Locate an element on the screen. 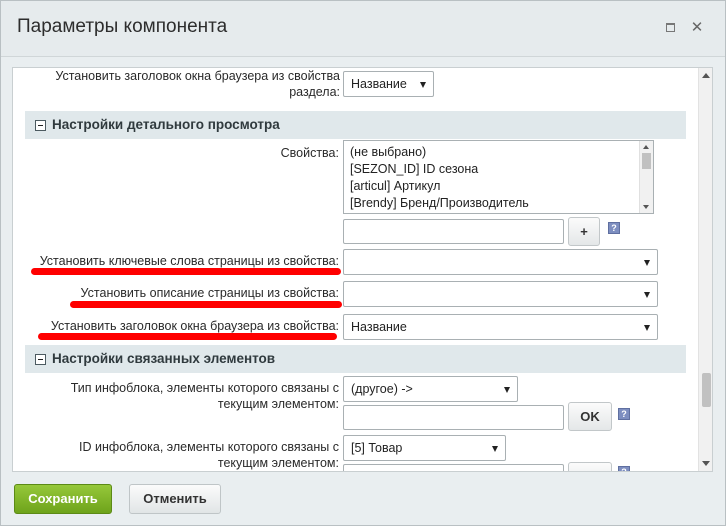  add-property-button: + is located at coordinates (584, 231).